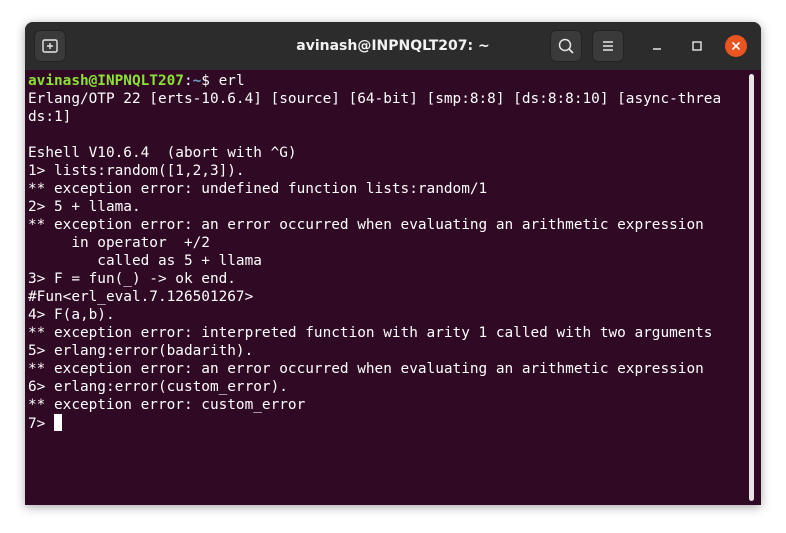  I want to click on output-line: 5> erlang:error(badarith)., so click(141, 351).